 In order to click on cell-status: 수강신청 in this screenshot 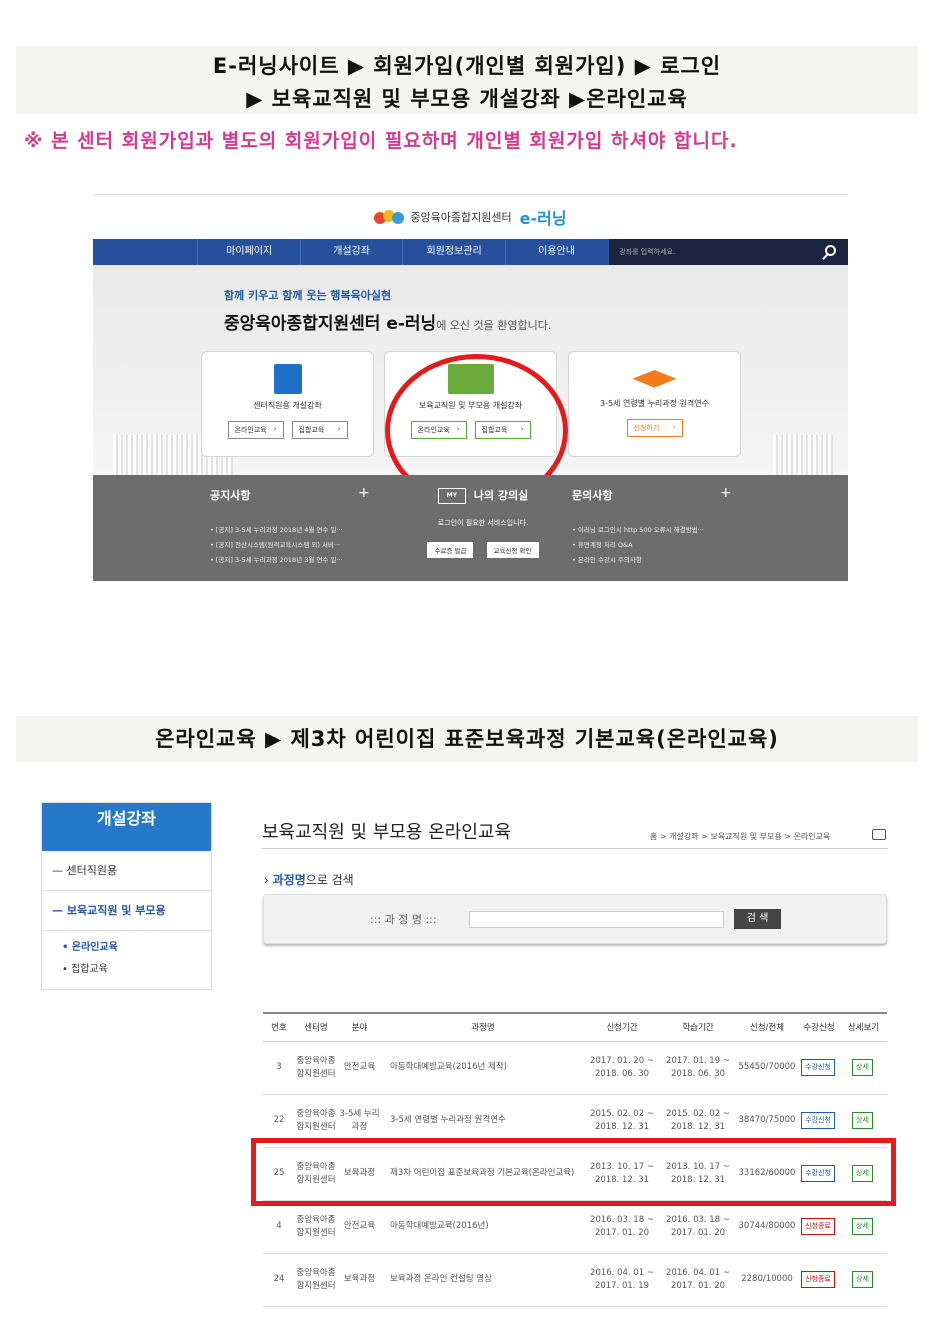, I will do `click(819, 1068)`.